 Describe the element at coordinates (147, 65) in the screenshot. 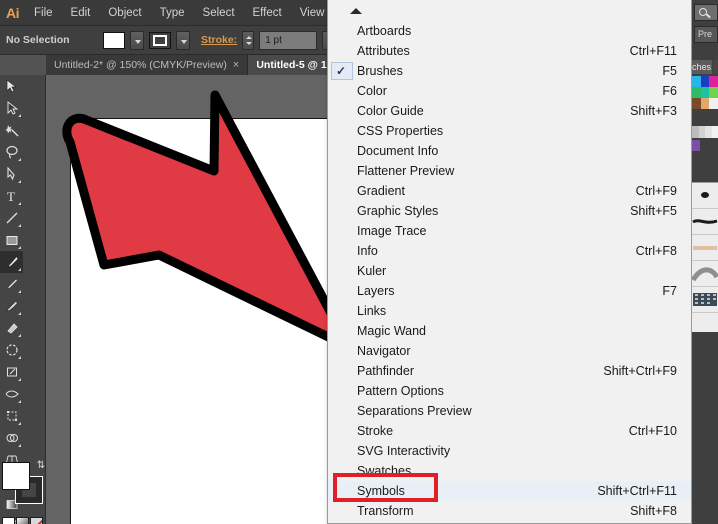

I see `document-tab: Untitled-2* @ 150% (CMYK/Preview) ×` at that location.